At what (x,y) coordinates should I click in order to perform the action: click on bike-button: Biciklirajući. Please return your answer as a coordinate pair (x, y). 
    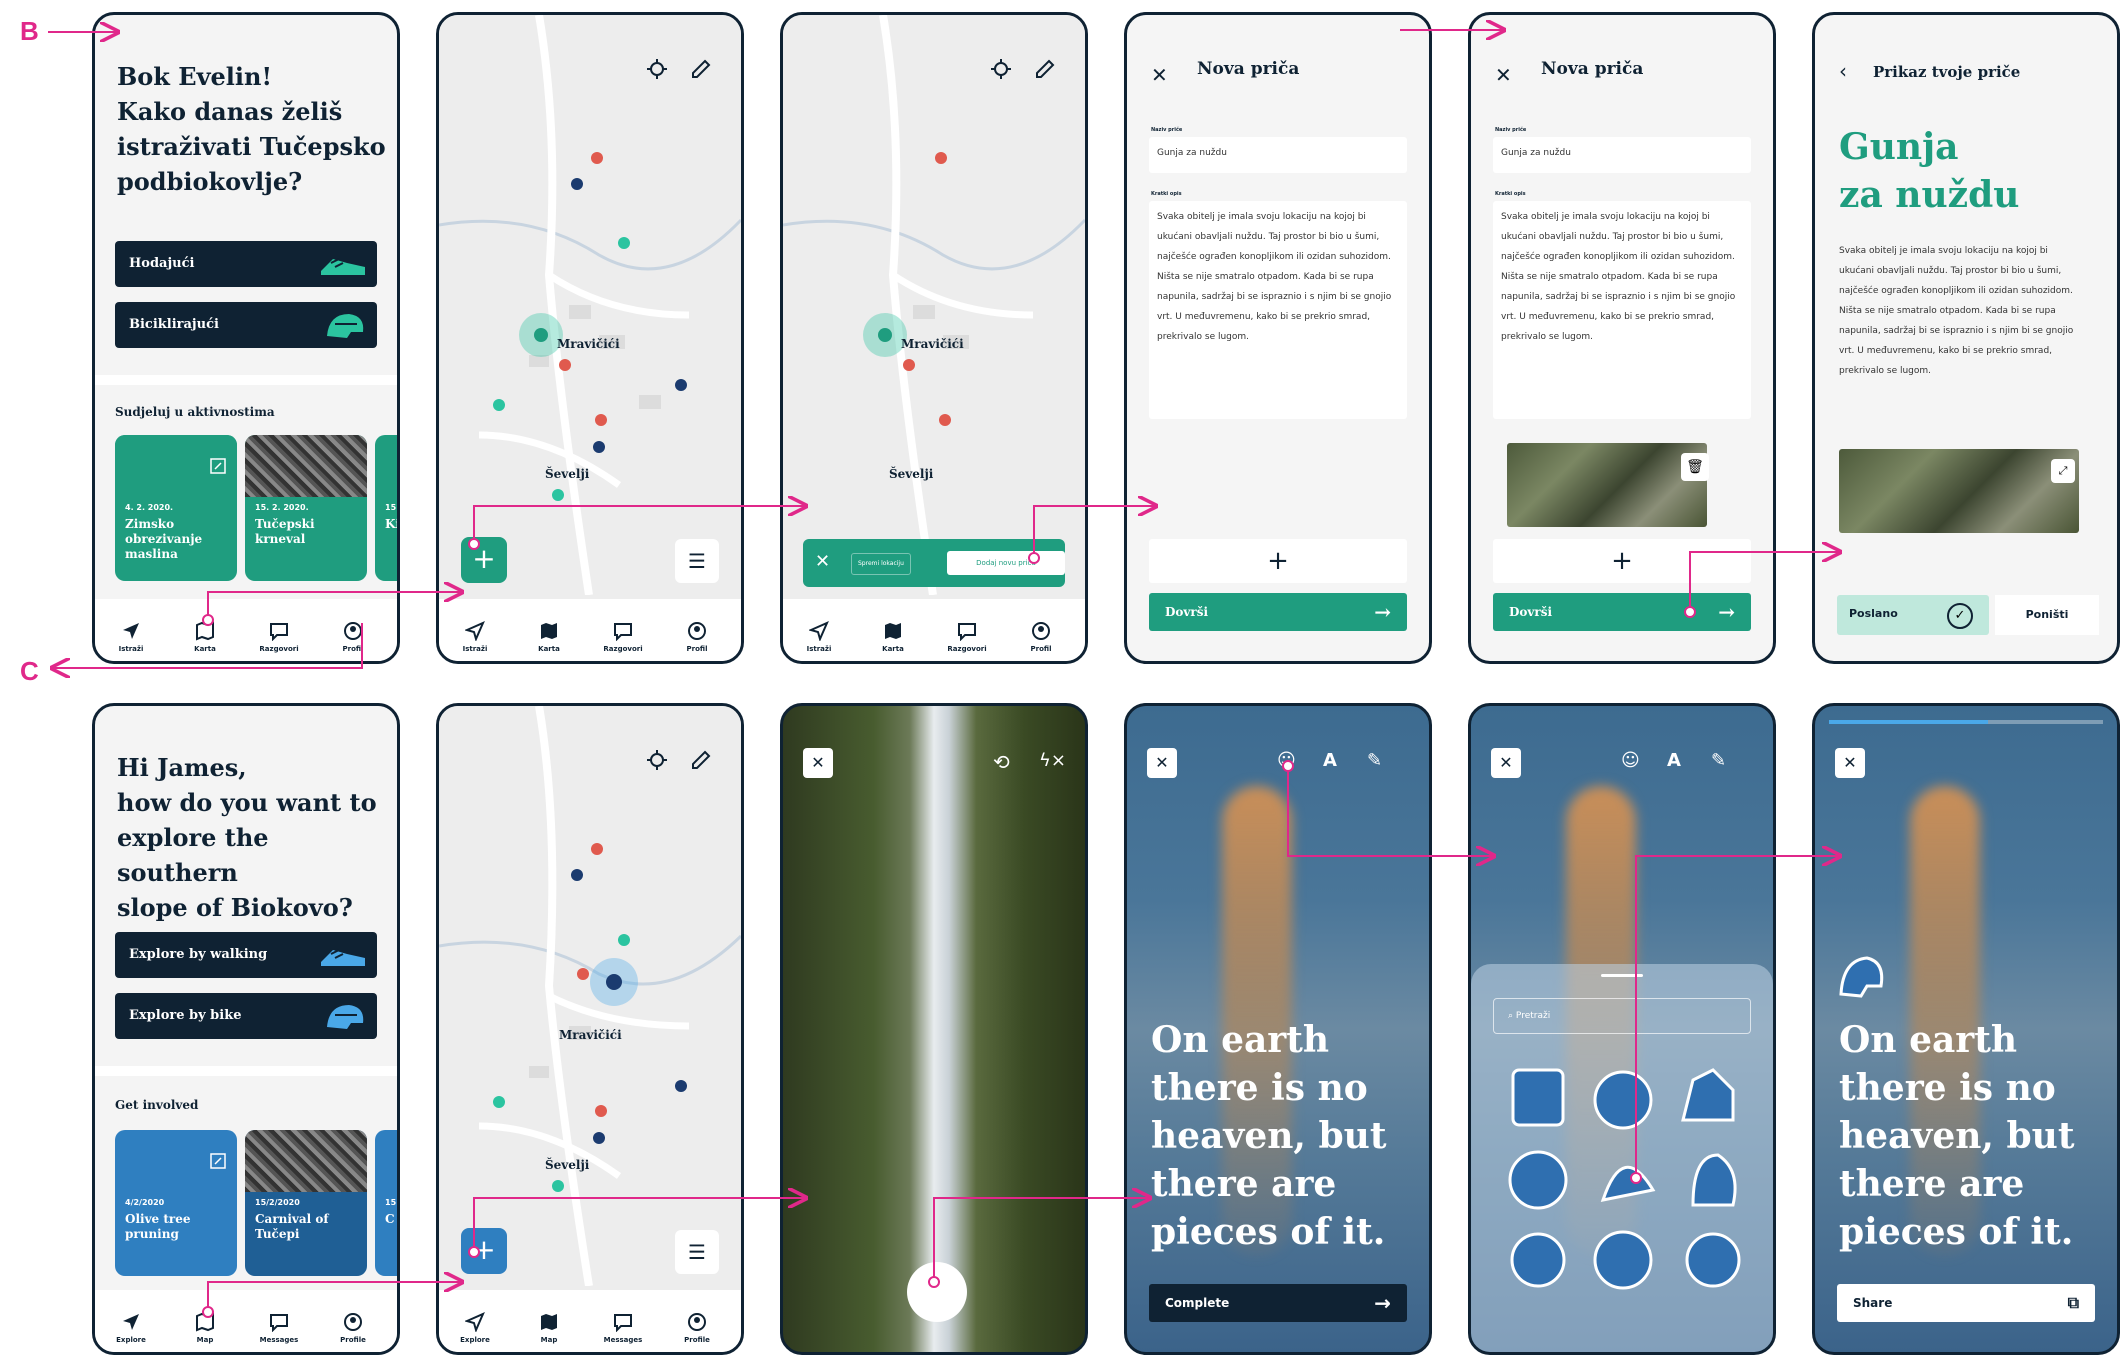
    Looking at the image, I should click on (246, 325).